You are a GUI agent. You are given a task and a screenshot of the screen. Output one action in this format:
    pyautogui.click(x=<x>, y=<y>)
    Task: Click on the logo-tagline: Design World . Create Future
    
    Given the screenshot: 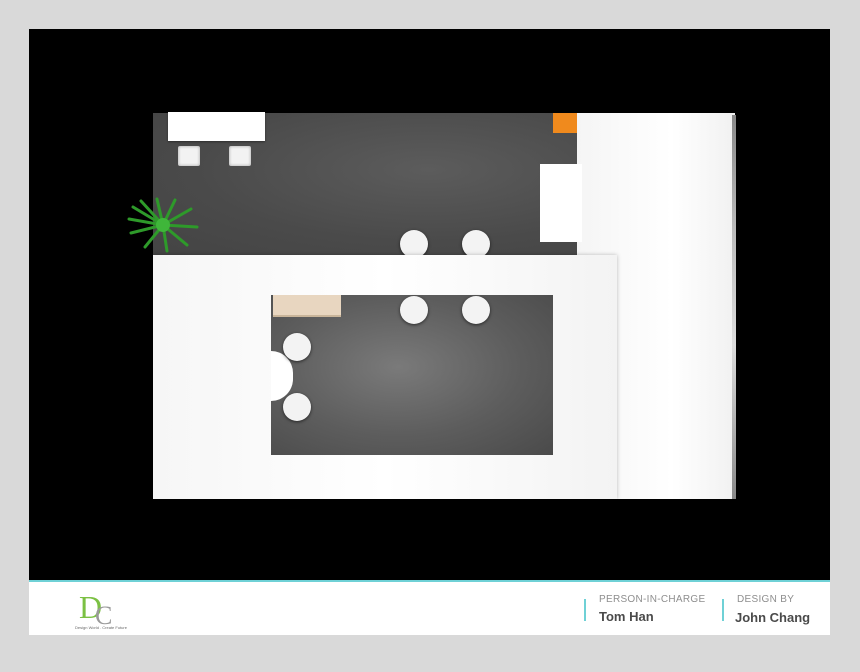 What is the action you would take?
    pyautogui.click(x=101, y=627)
    